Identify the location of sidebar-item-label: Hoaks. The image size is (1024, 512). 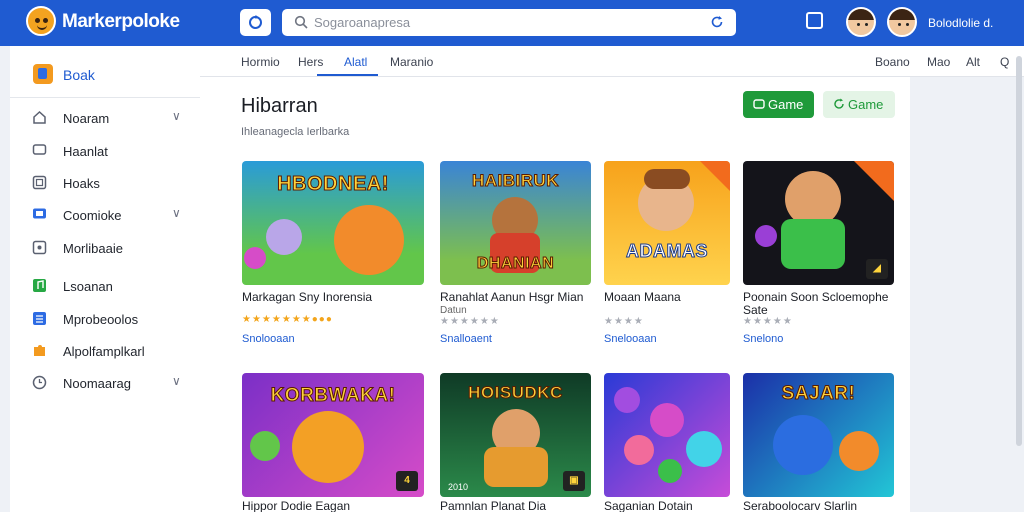
(81, 183).